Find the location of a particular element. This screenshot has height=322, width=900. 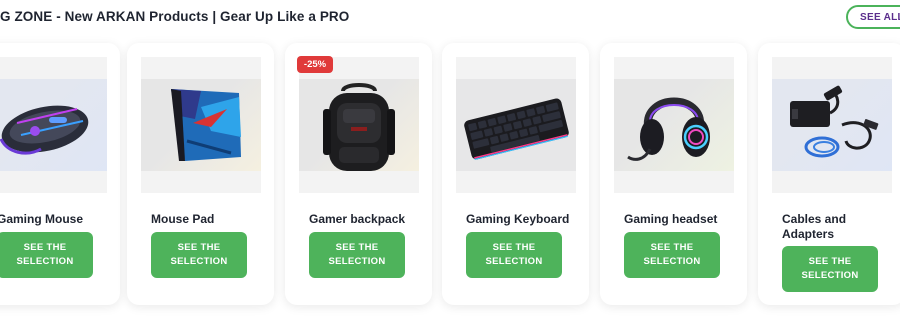

product-card-cables-adapters: Cables and Adapters SEE THE SELECTION is located at coordinates (829, 174).